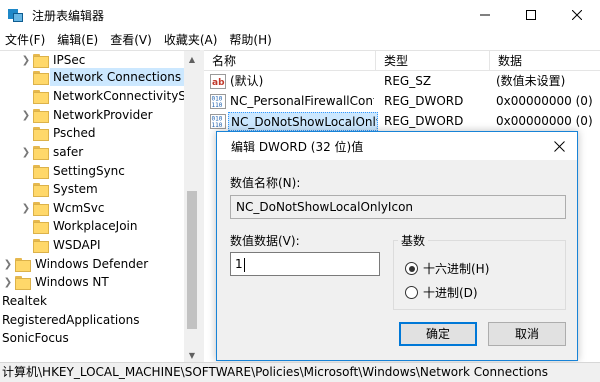 The image size is (600, 382). What do you see at coordinates (92, 264) in the screenshot?
I see `tree-item-label: Windows Defender` at bounding box center [92, 264].